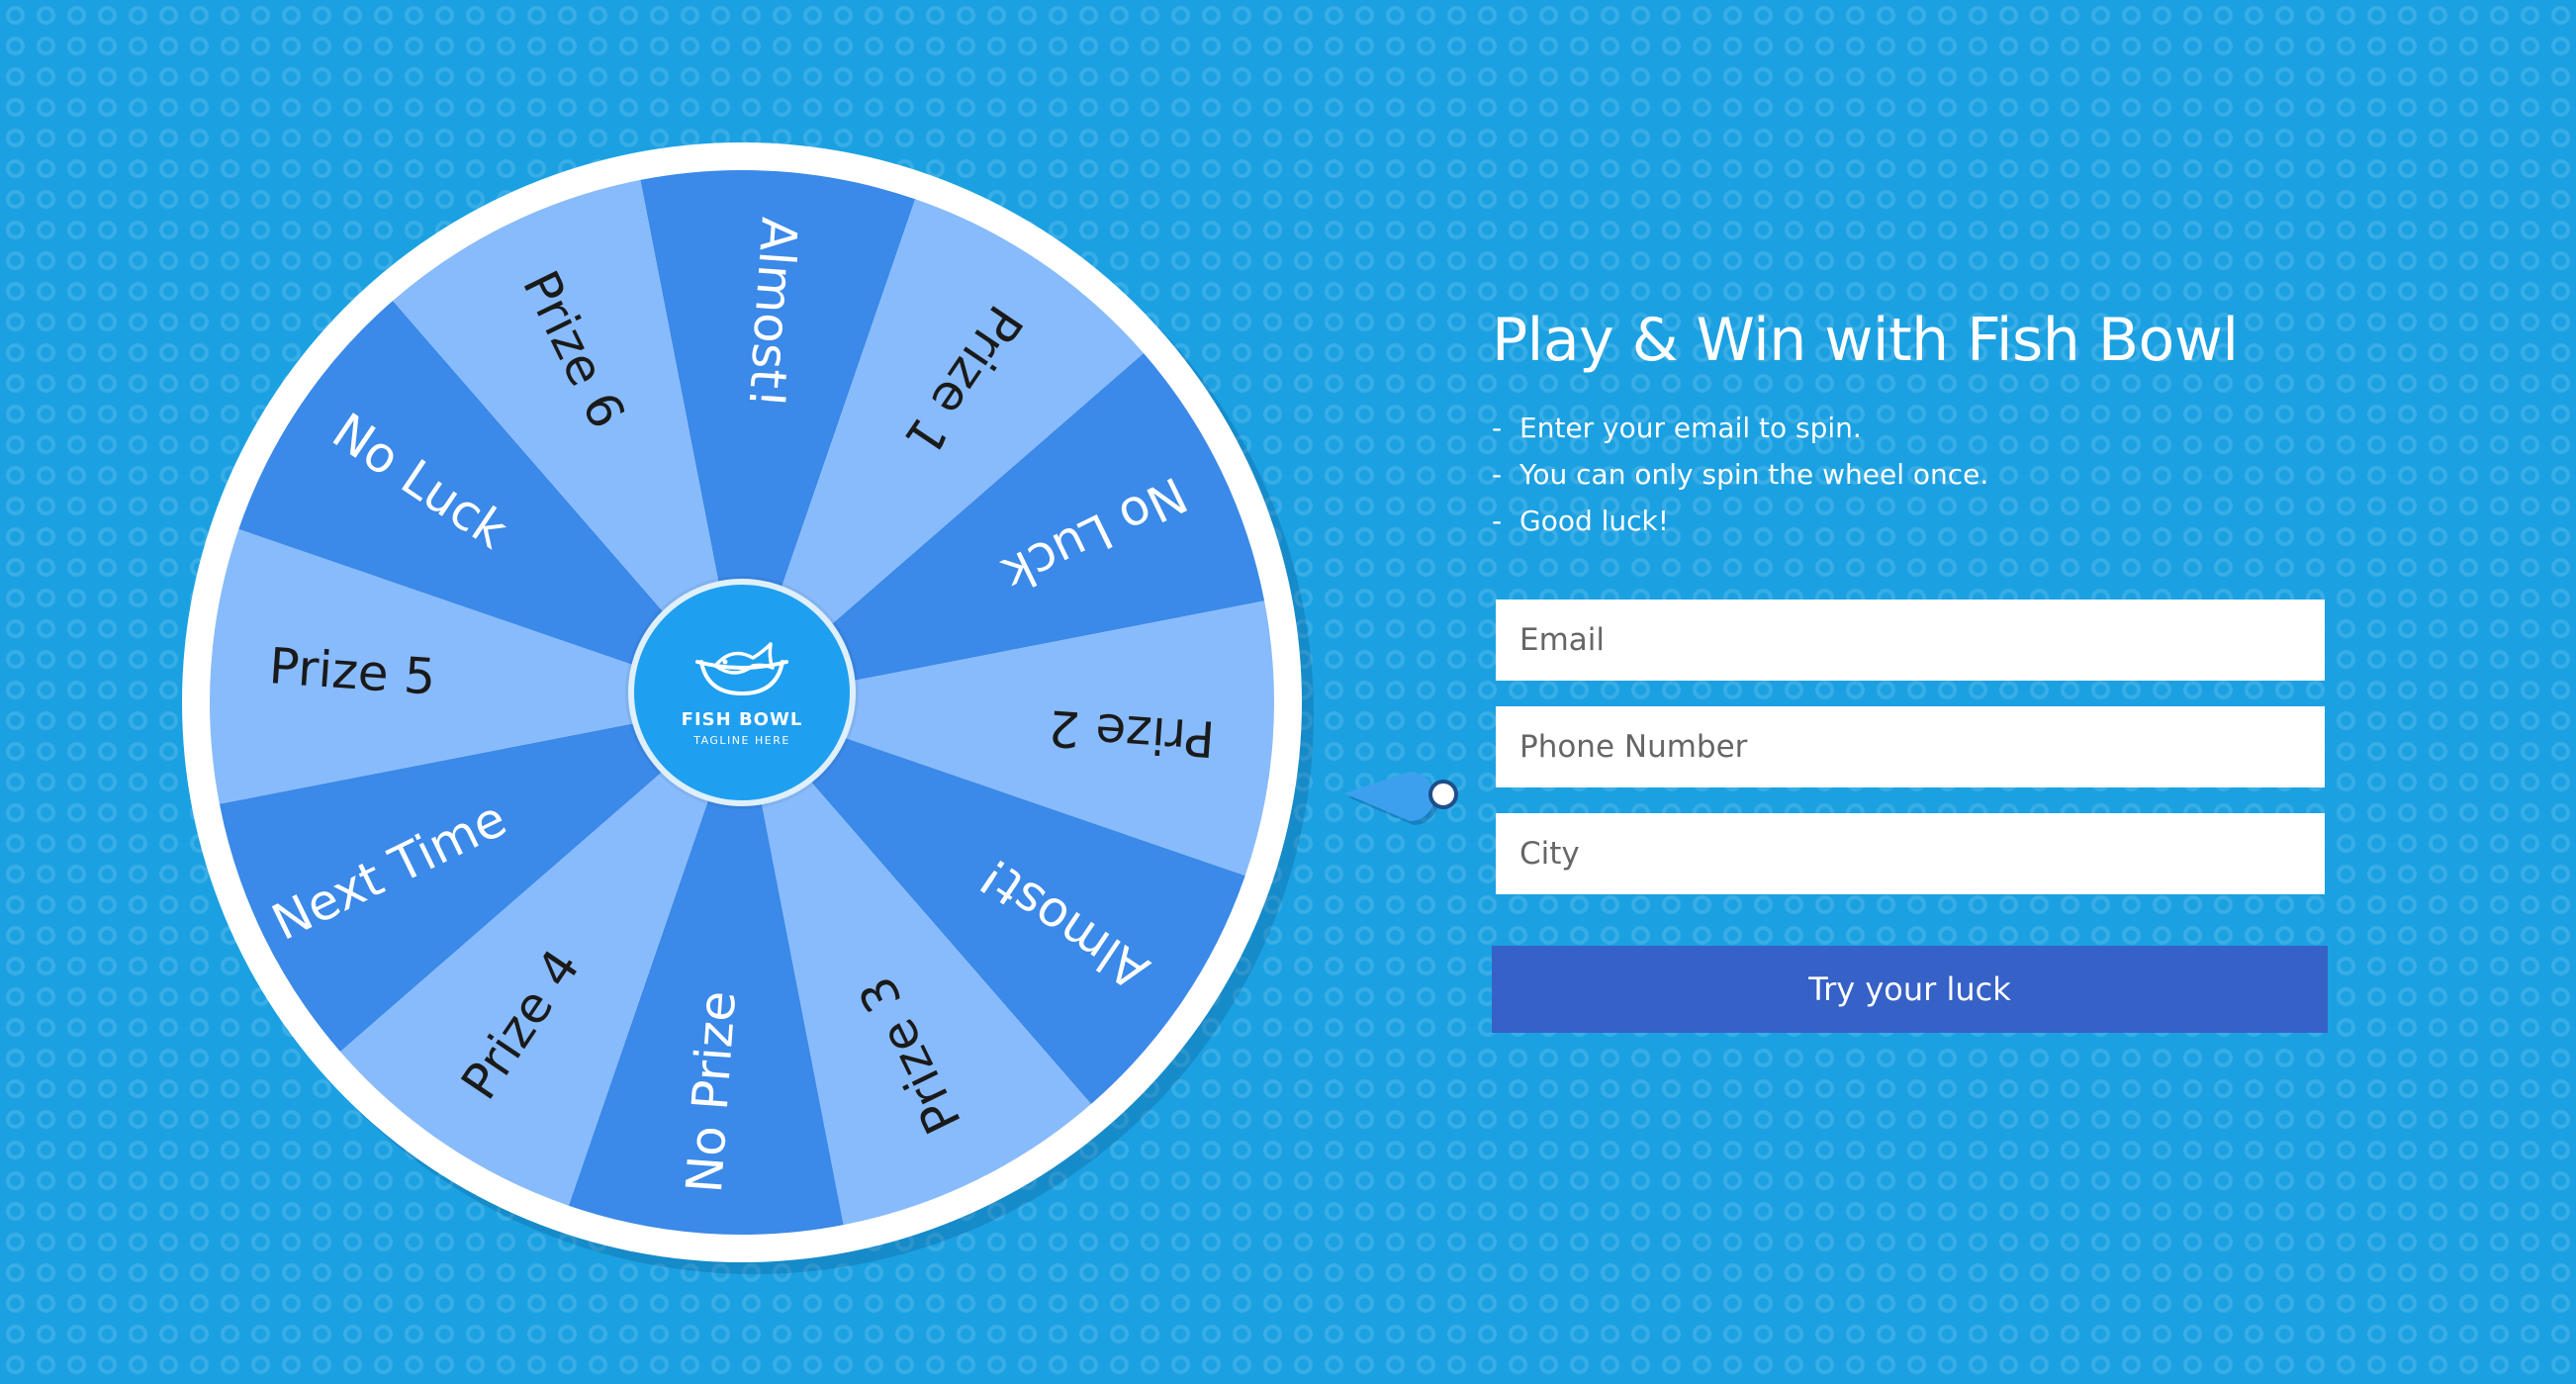  I want to click on hub-tagline: TAGLINE HERE, so click(742, 740).